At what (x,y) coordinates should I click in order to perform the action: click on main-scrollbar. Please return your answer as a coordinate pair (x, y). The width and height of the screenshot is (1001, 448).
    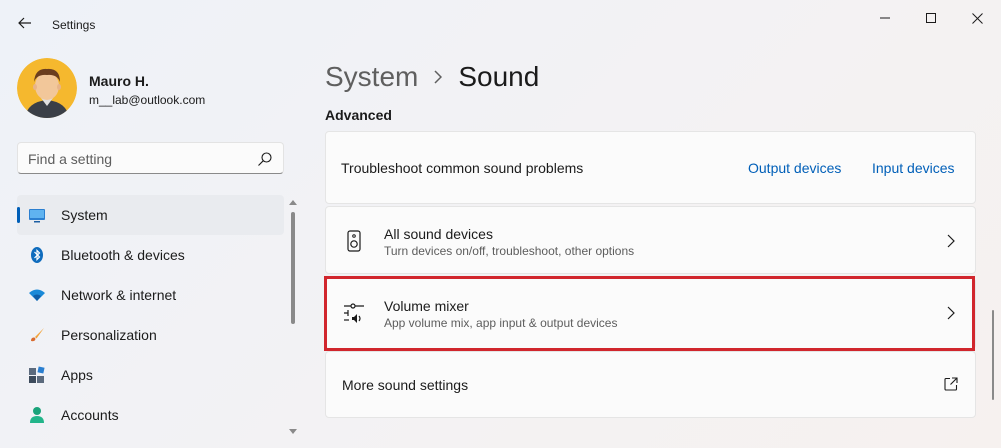
    Looking at the image, I should click on (993, 360).